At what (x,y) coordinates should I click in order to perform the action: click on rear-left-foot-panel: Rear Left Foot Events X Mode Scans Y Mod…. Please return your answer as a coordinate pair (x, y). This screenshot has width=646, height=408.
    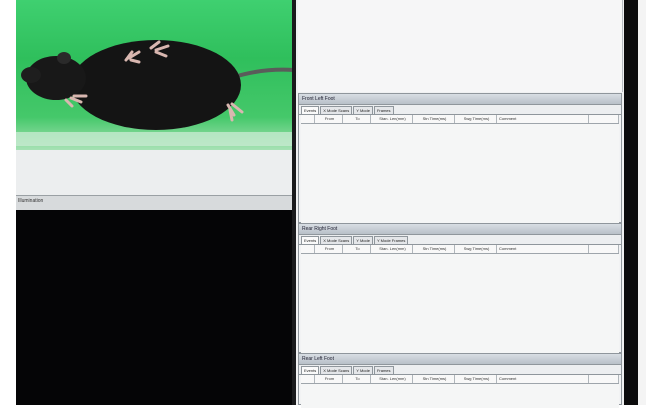
    Looking at the image, I should click on (460, 380).